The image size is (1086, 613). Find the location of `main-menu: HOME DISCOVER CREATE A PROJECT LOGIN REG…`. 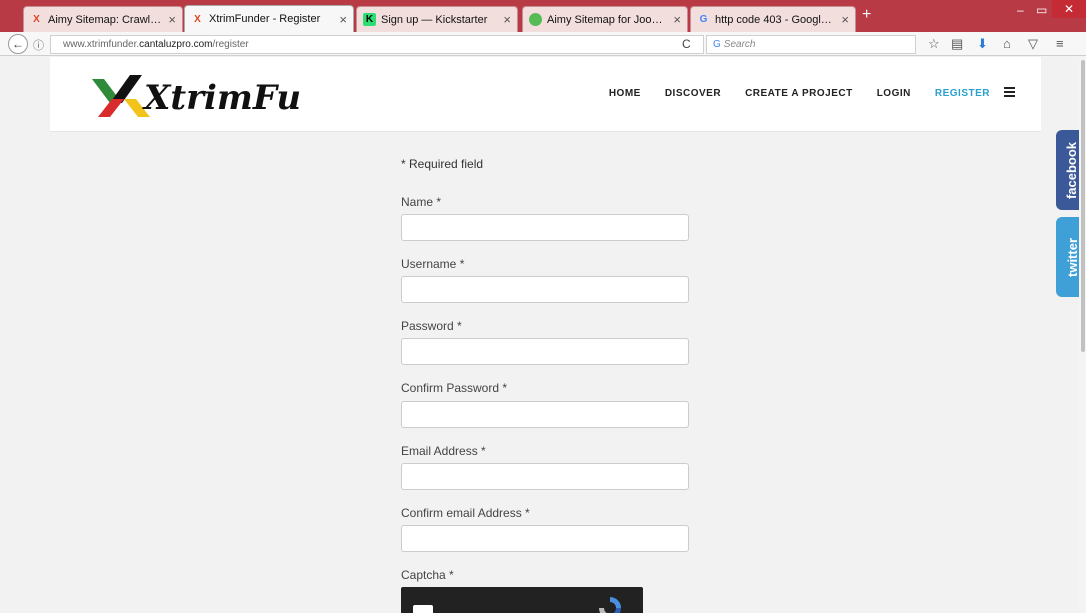

main-menu: HOME DISCOVER CREATE A PROJECT LOGIN REG… is located at coordinates (800, 93).